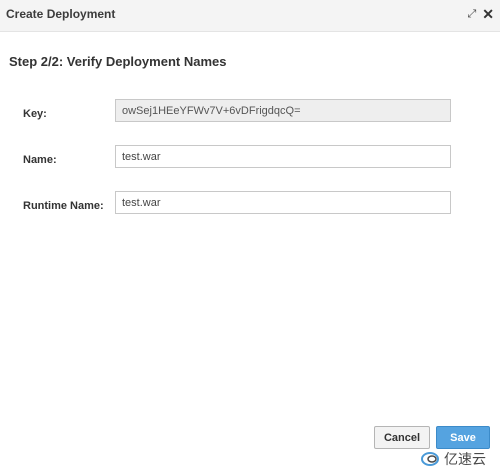  I want to click on save-button: Save, so click(463, 437).